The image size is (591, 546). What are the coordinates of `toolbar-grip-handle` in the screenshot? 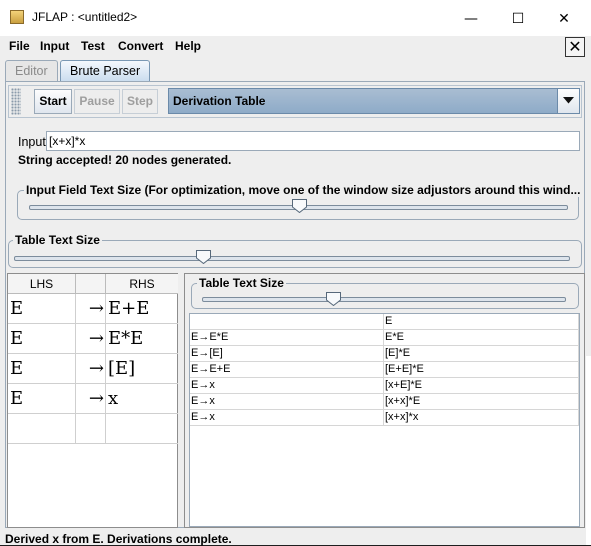 It's located at (16, 101).